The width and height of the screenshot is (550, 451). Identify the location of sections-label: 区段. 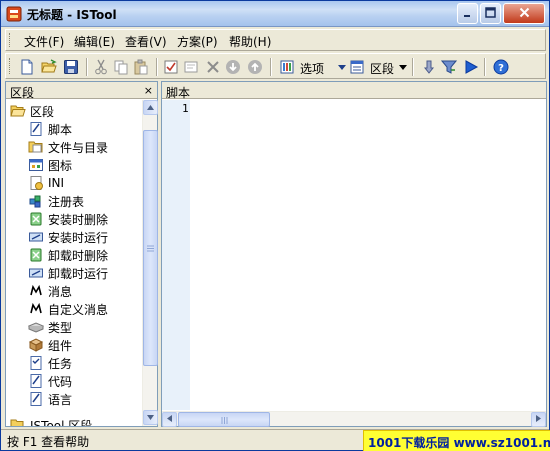
(382, 68).